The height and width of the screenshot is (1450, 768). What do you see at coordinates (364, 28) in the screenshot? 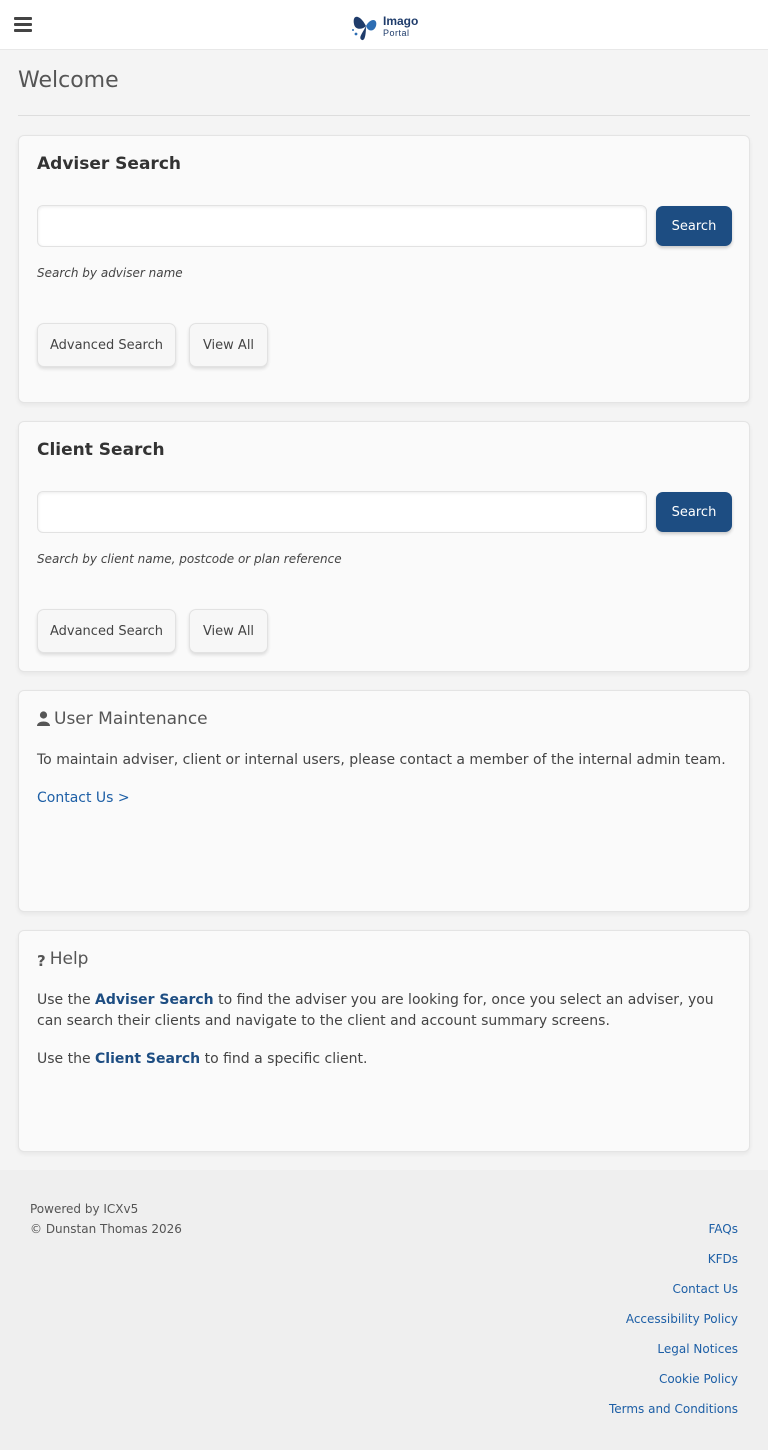
I see `butterfly-icon` at bounding box center [364, 28].